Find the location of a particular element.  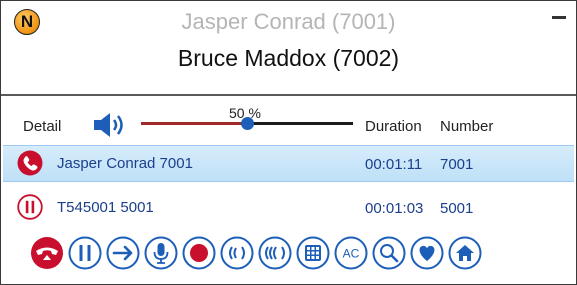

home-button is located at coordinates (465, 253).